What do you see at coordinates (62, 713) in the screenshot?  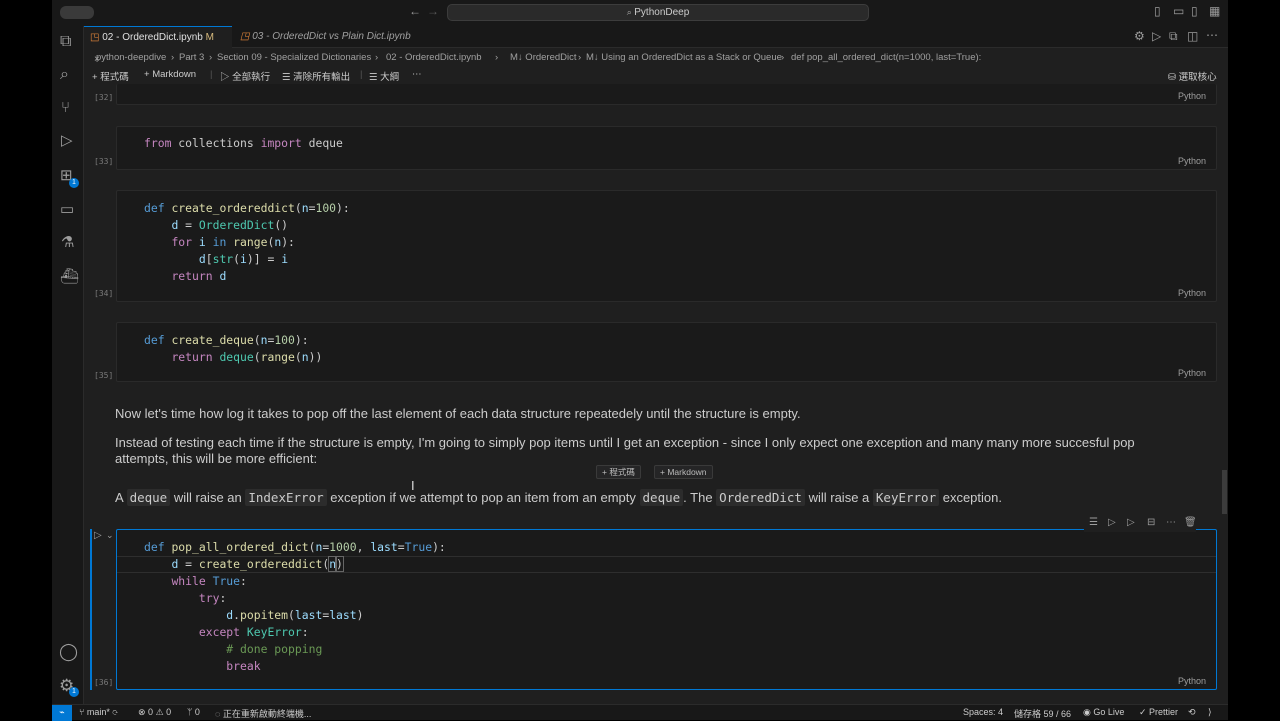 I see `remote-indicator: ⌁` at bounding box center [62, 713].